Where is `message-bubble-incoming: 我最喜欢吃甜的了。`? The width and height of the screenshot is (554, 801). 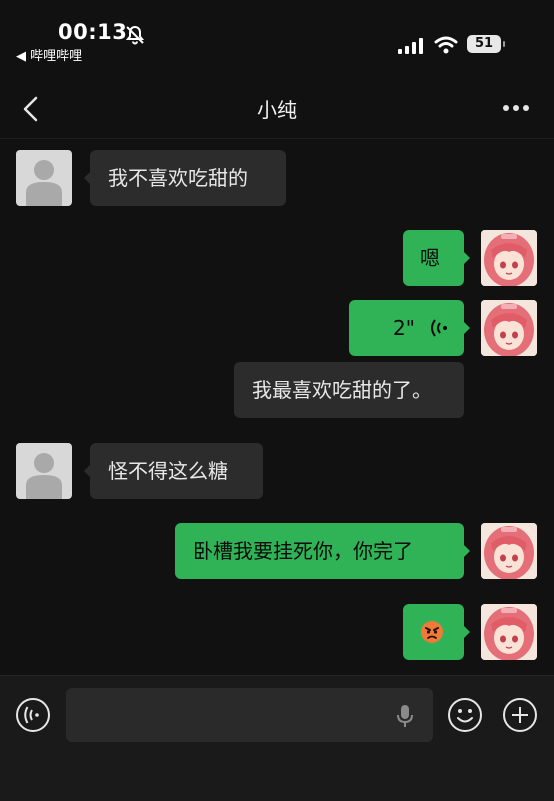 message-bubble-incoming: 我最喜欢吃甜的了。 is located at coordinates (349, 390).